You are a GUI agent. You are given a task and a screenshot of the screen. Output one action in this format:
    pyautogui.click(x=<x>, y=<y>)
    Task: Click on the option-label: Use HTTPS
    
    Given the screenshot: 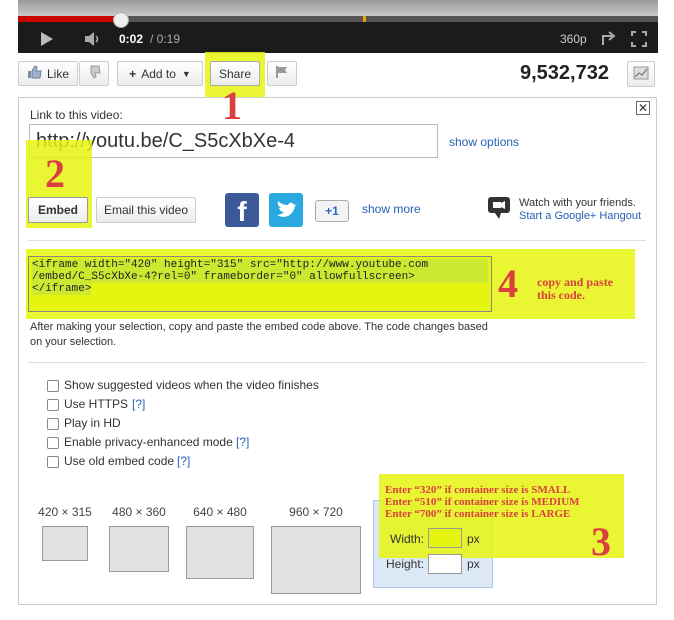 What is the action you would take?
    pyautogui.click(x=96, y=404)
    